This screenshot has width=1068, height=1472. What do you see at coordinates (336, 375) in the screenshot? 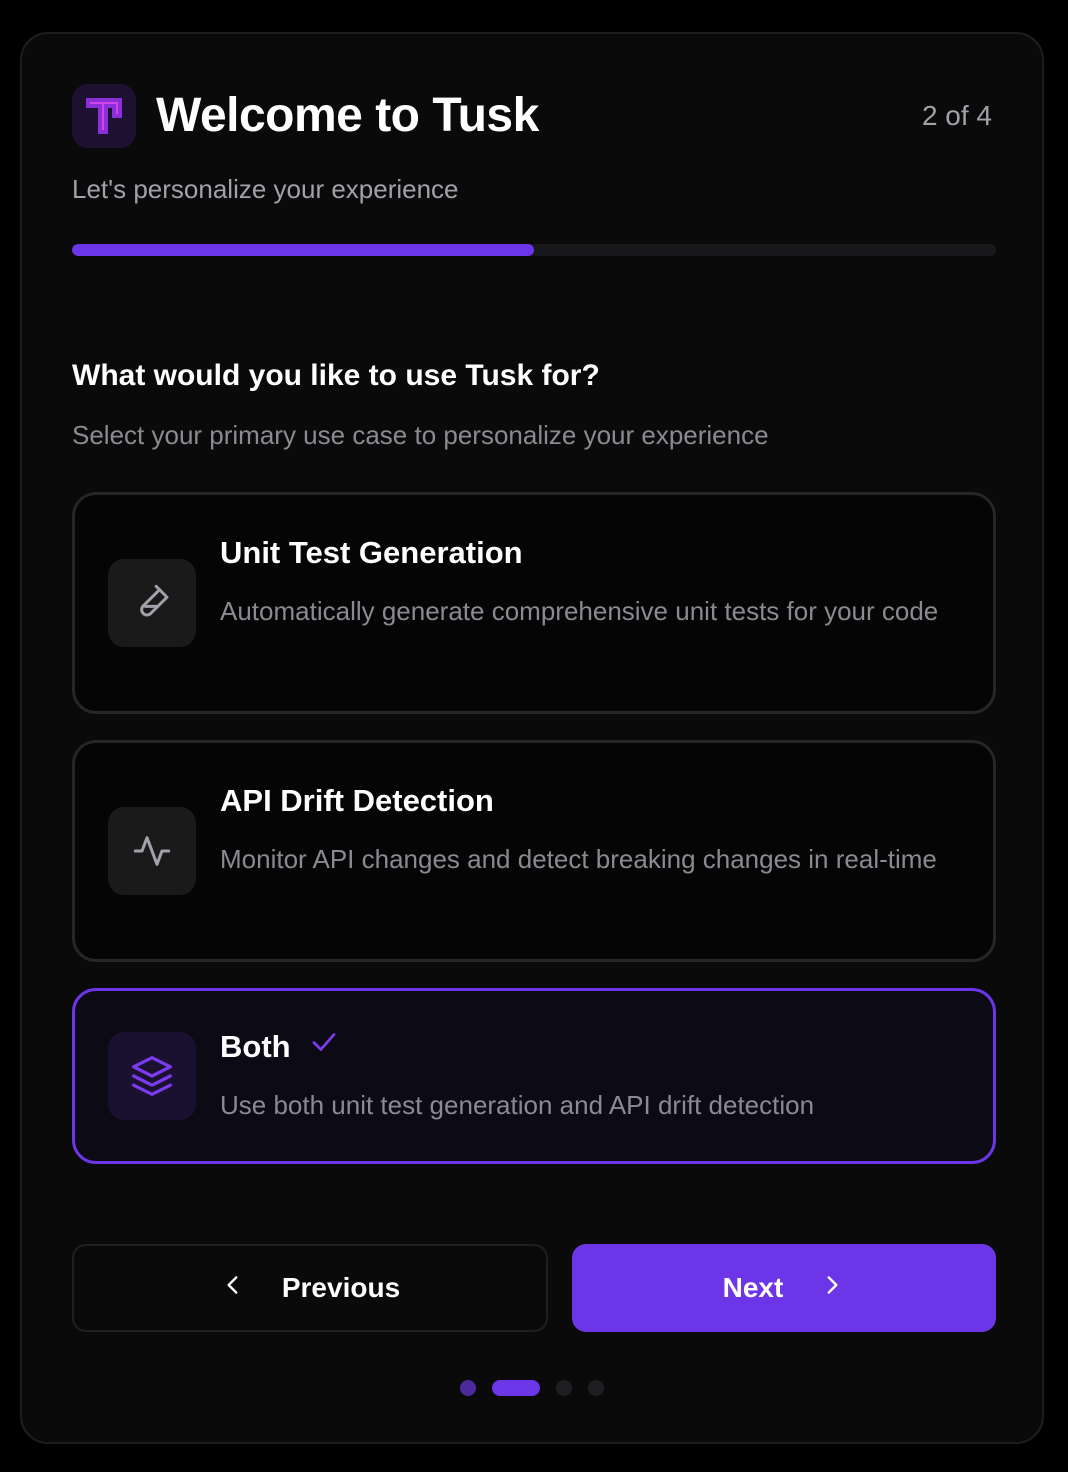
I see `question-title: What would you like to use Tusk for?` at bounding box center [336, 375].